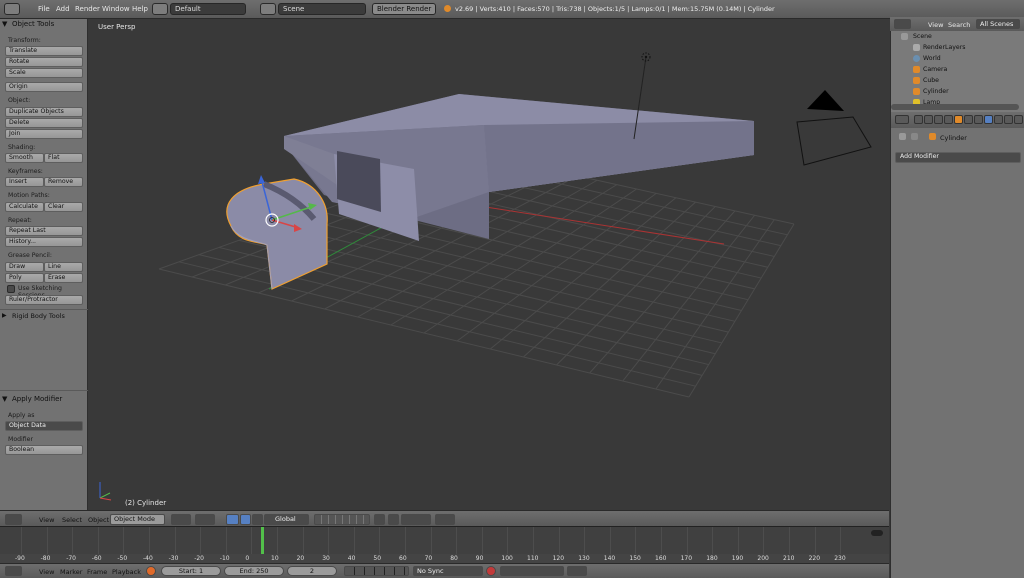 The image size is (1024, 578). Describe the element at coordinates (277, 234) in the screenshot. I see `cylinder-object` at that location.